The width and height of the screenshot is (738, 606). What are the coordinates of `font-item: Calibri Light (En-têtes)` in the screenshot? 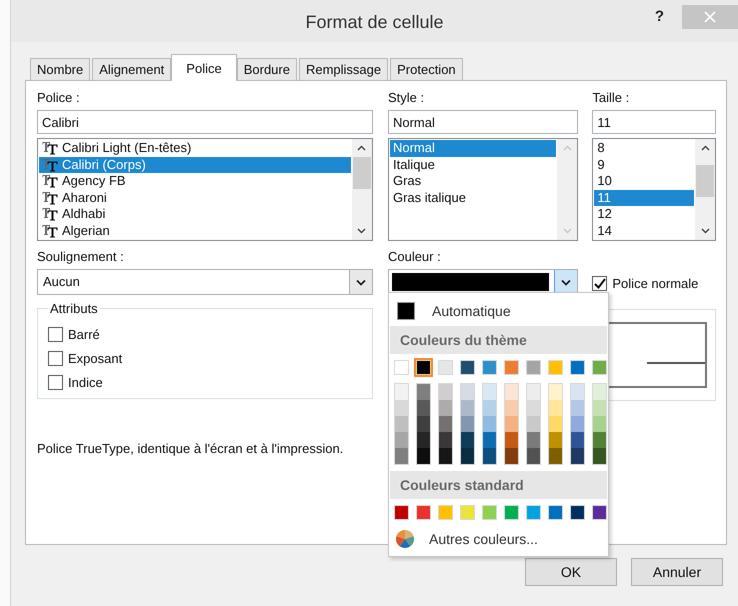 It's located at (195, 148).